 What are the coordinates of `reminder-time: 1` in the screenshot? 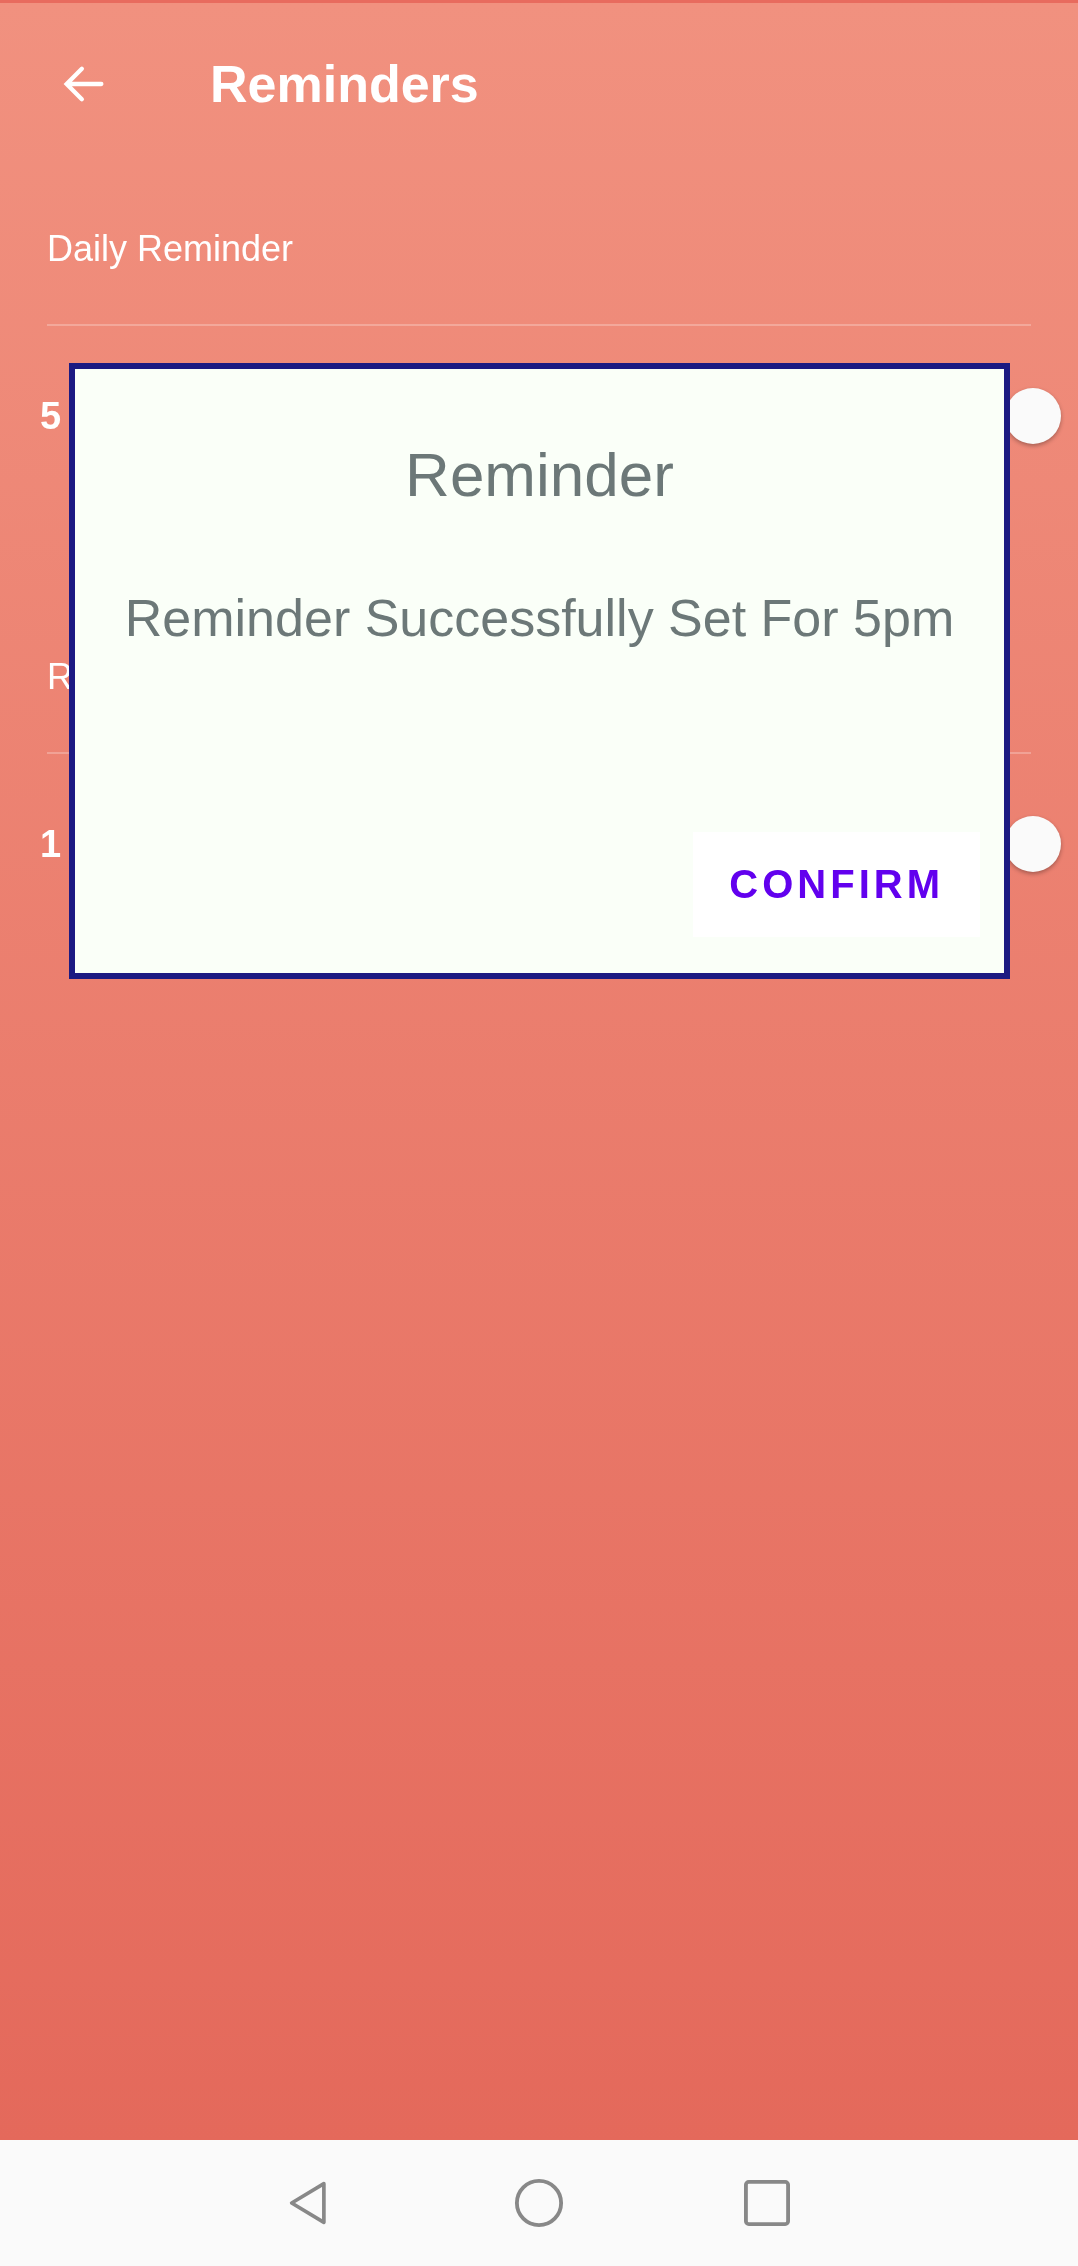 It's located at (51, 844).